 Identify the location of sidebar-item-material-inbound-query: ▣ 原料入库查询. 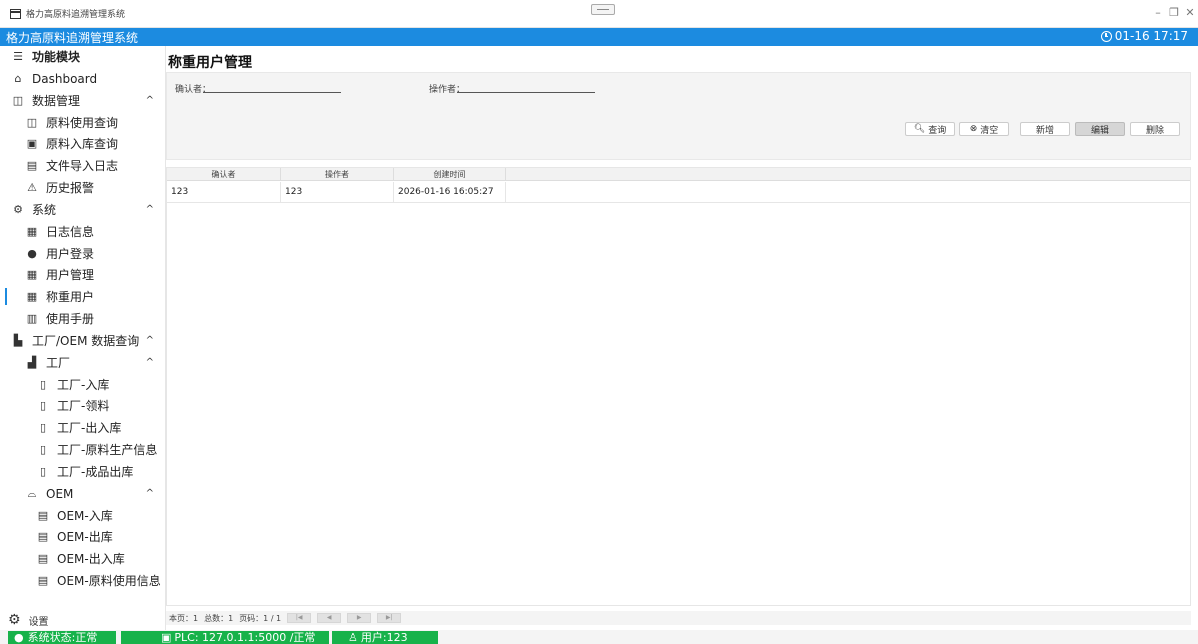
(83, 143).